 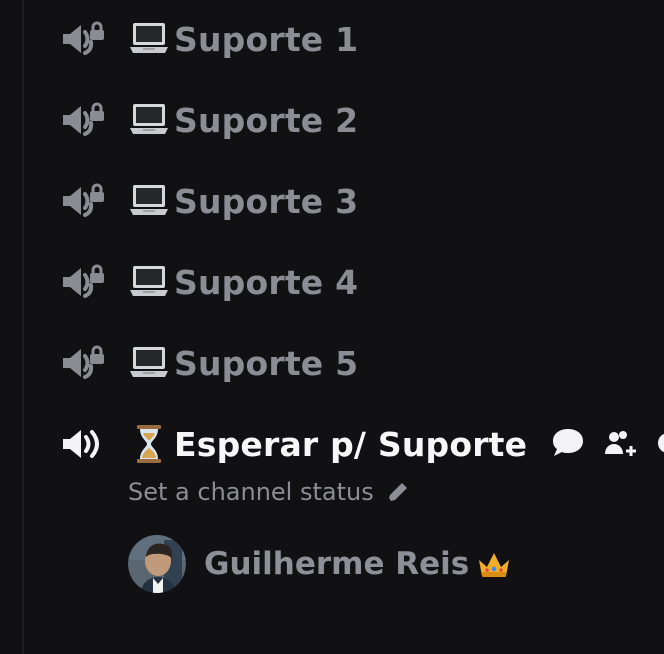 I want to click on voice-channel-suporte-4: Suporte 4, so click(x=209, y=282).